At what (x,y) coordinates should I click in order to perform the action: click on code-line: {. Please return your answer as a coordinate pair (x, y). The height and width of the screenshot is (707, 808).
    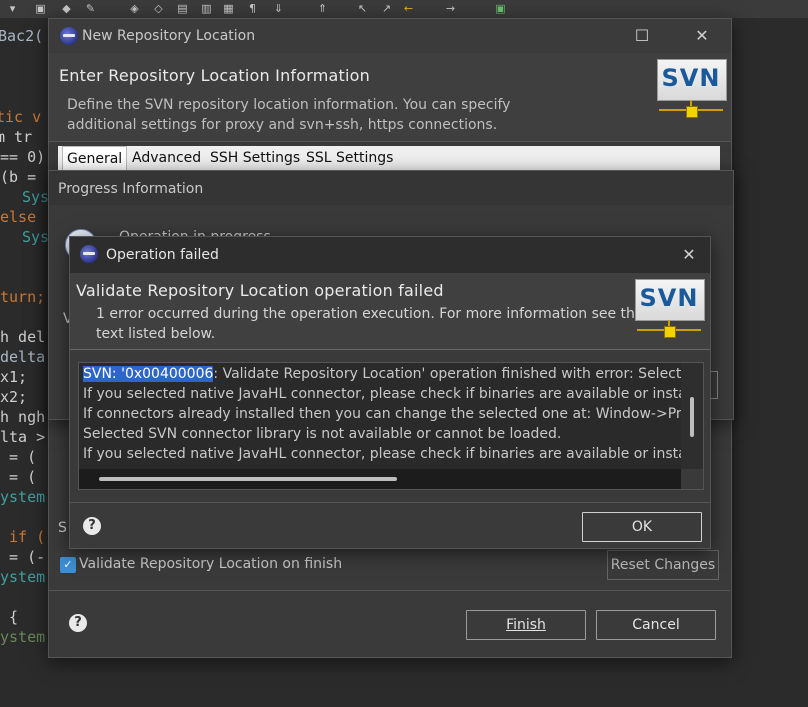
    Looking at the image, I should click on (9, 617).